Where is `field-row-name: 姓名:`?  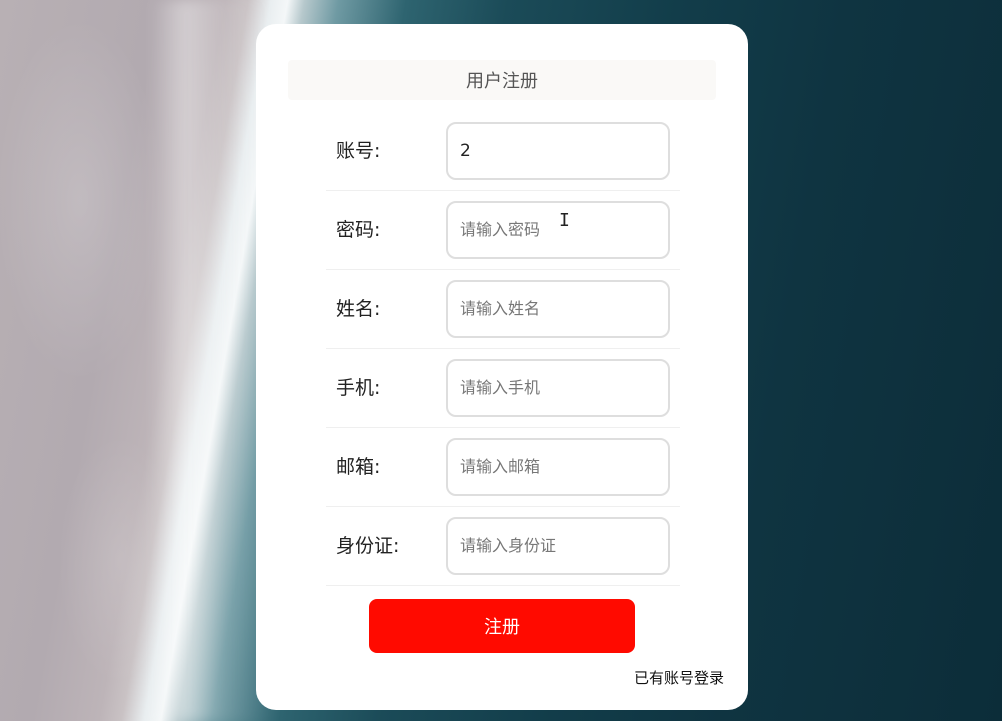 field-row-name: 姓名: is located at coordinates (503, 309).